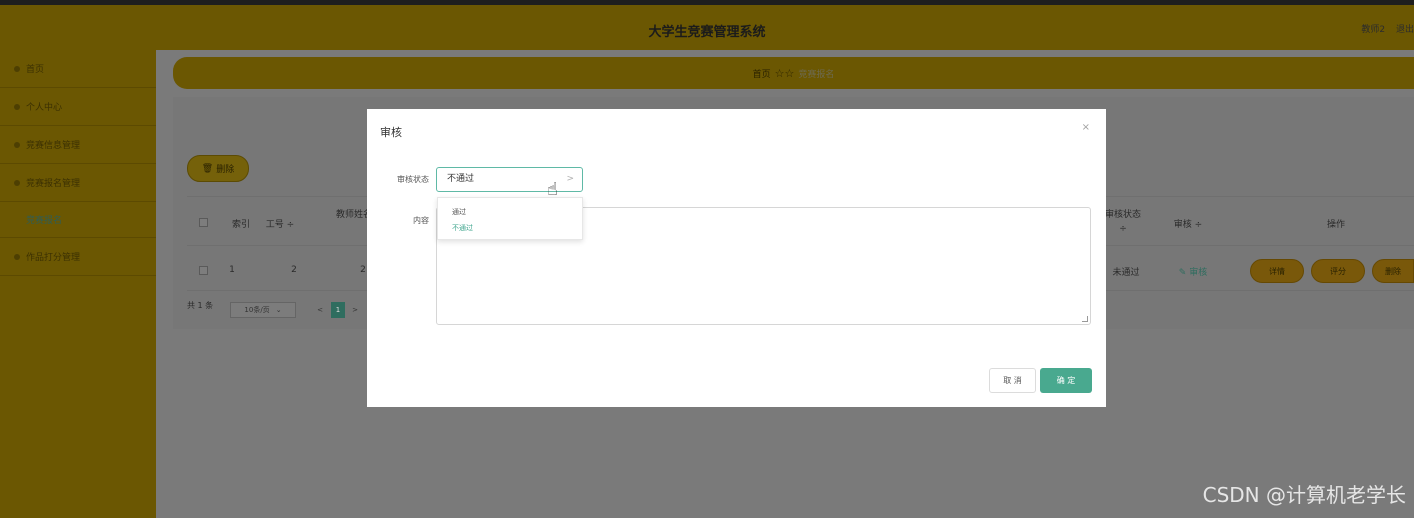 The height and width of the screenshot is (518, 1414). What do you see at coordinates (570, 179) in the screenshot?
I see `chevron-right-icon: >` at bounding box center [570, 179].